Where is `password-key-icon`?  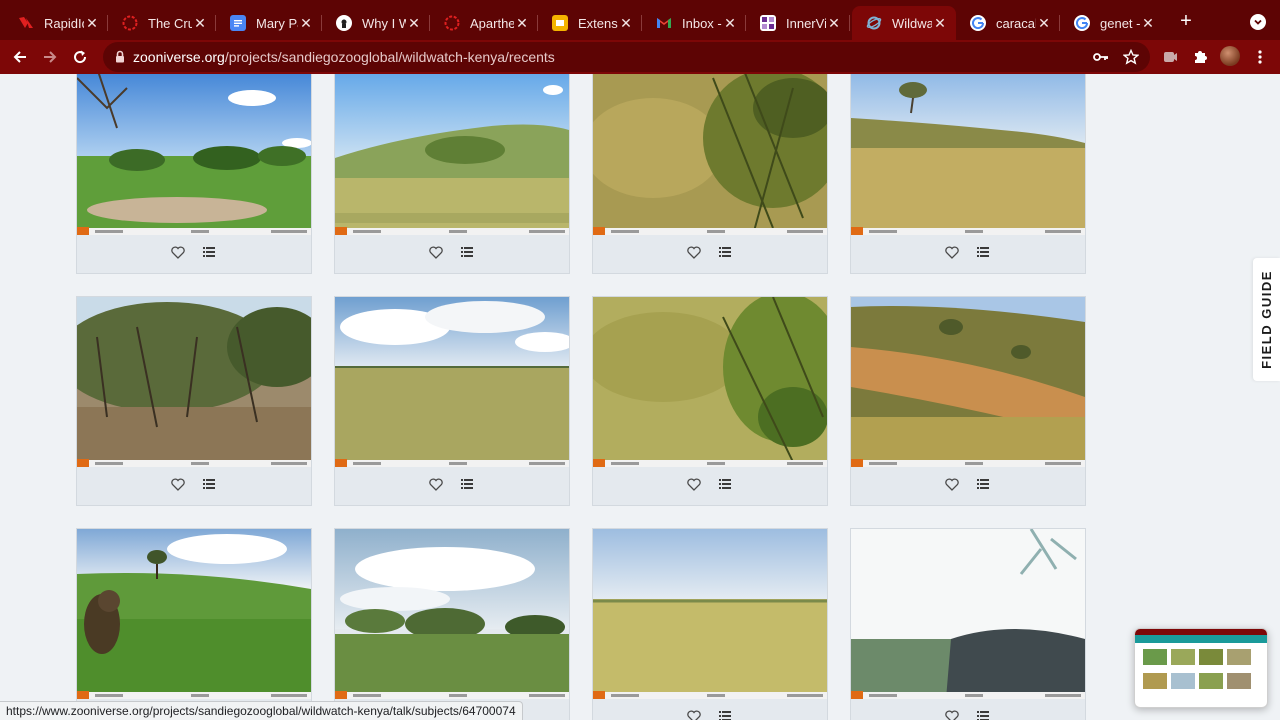
password-key-icon is located at coordinates (1101, 57).